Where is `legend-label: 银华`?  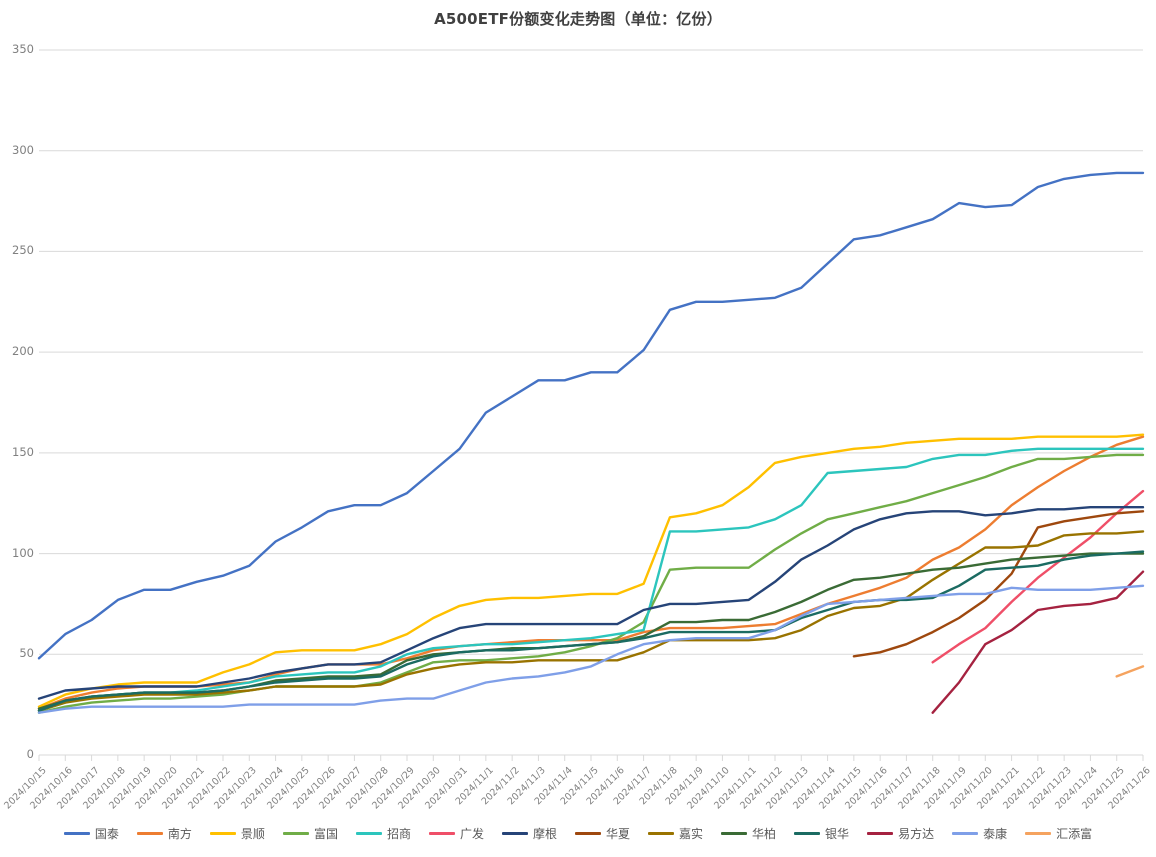
legend-label: 银华 is located at coordinates (837, 833).